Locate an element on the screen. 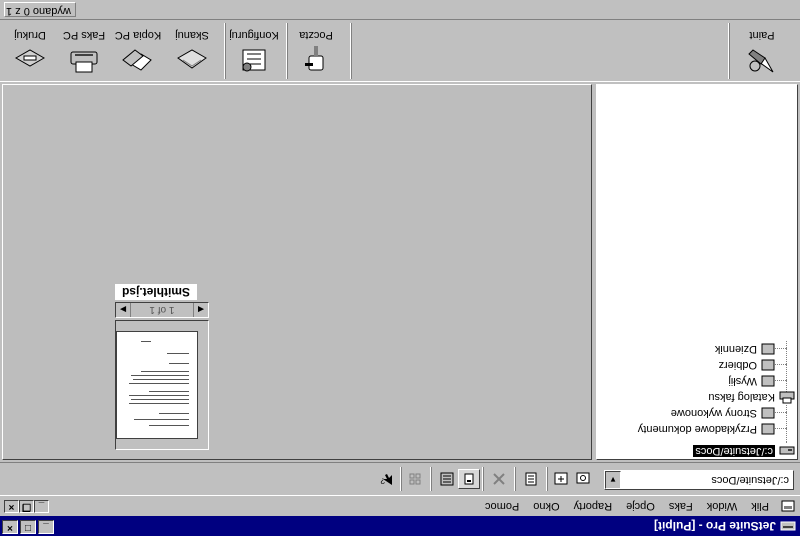  menu-fax: Faks is located at coordinates (681, 506).